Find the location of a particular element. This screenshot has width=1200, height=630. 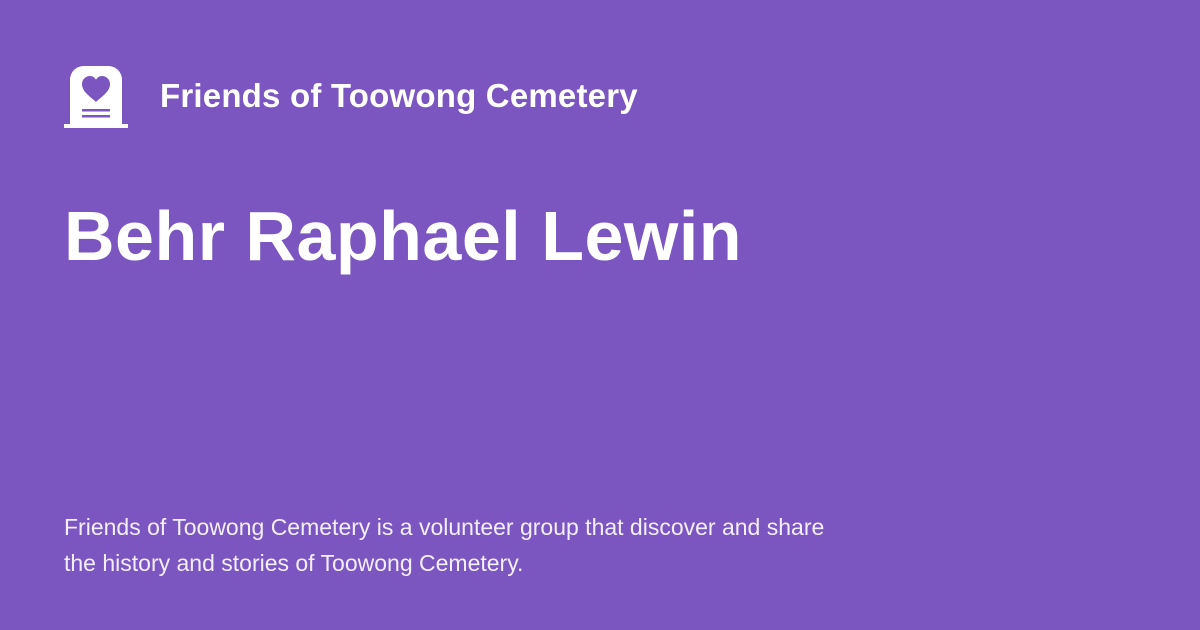

brand-name: Friends of Toowong Cemetery is located at coordinates (399, 95).